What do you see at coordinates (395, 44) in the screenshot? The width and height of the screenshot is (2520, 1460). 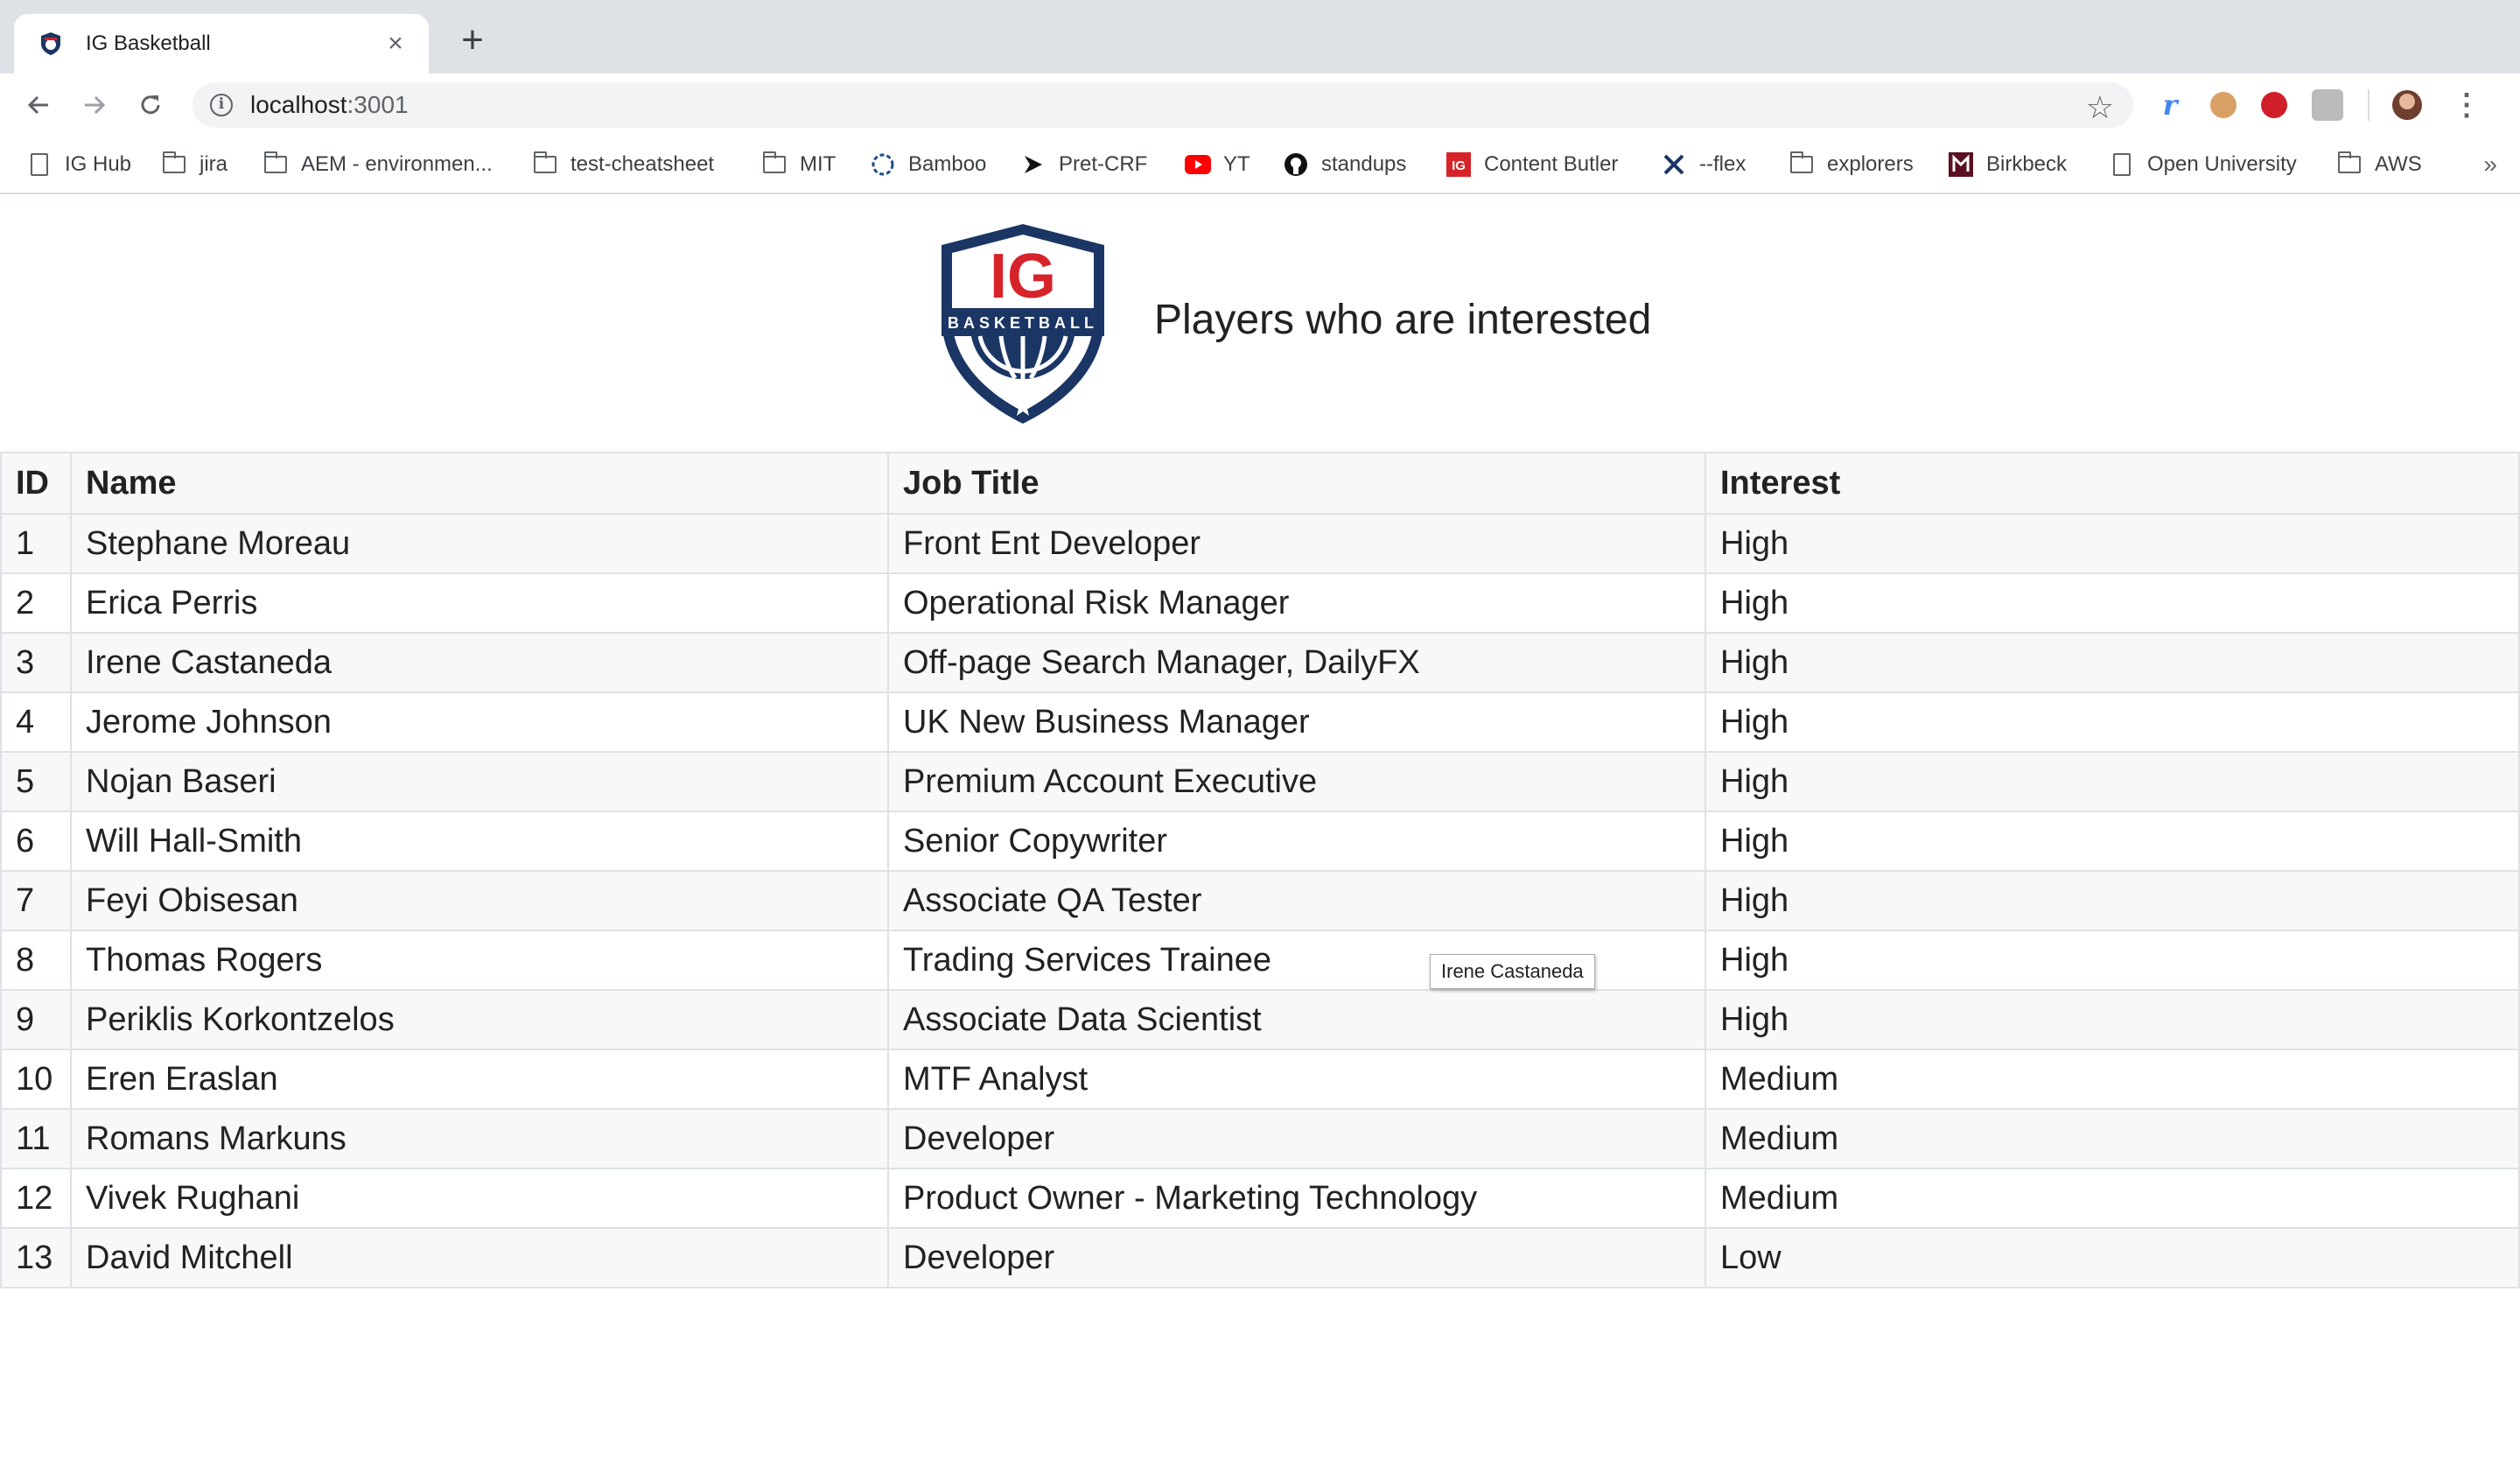 I see `close-tab-icon: ×` at bounding box center [395, 44].